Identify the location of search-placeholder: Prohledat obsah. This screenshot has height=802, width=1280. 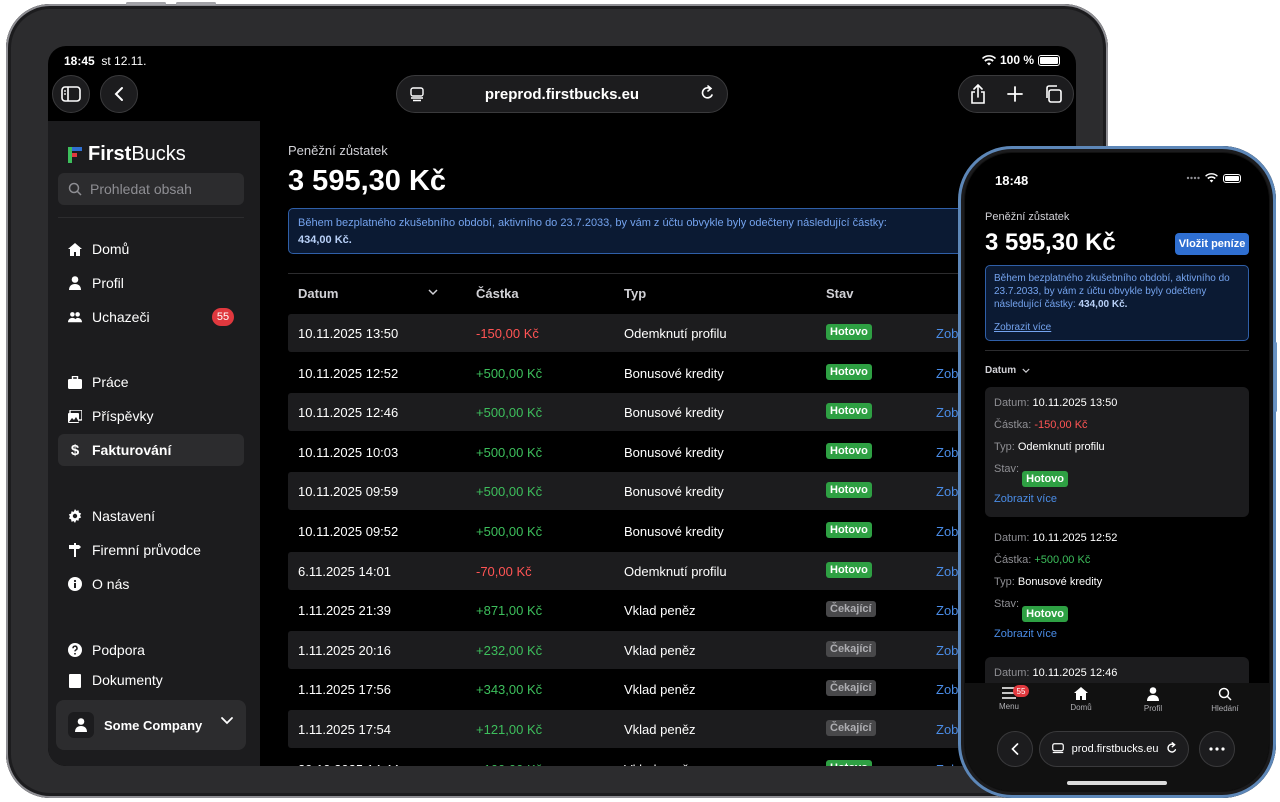
(141, 189).